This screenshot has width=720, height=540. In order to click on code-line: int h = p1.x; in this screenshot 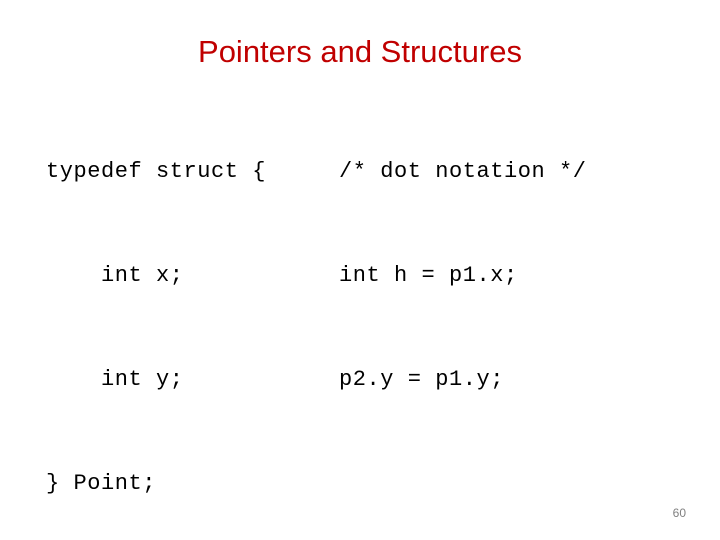, I will do `click(428, 275)`.